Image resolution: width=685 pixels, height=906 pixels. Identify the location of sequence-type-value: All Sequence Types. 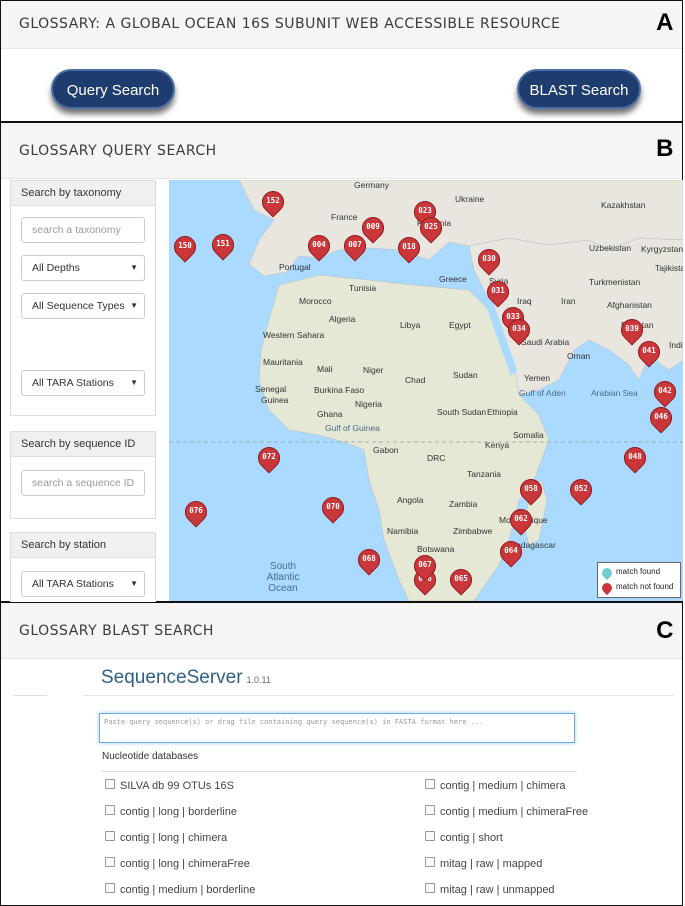
(78, 306).